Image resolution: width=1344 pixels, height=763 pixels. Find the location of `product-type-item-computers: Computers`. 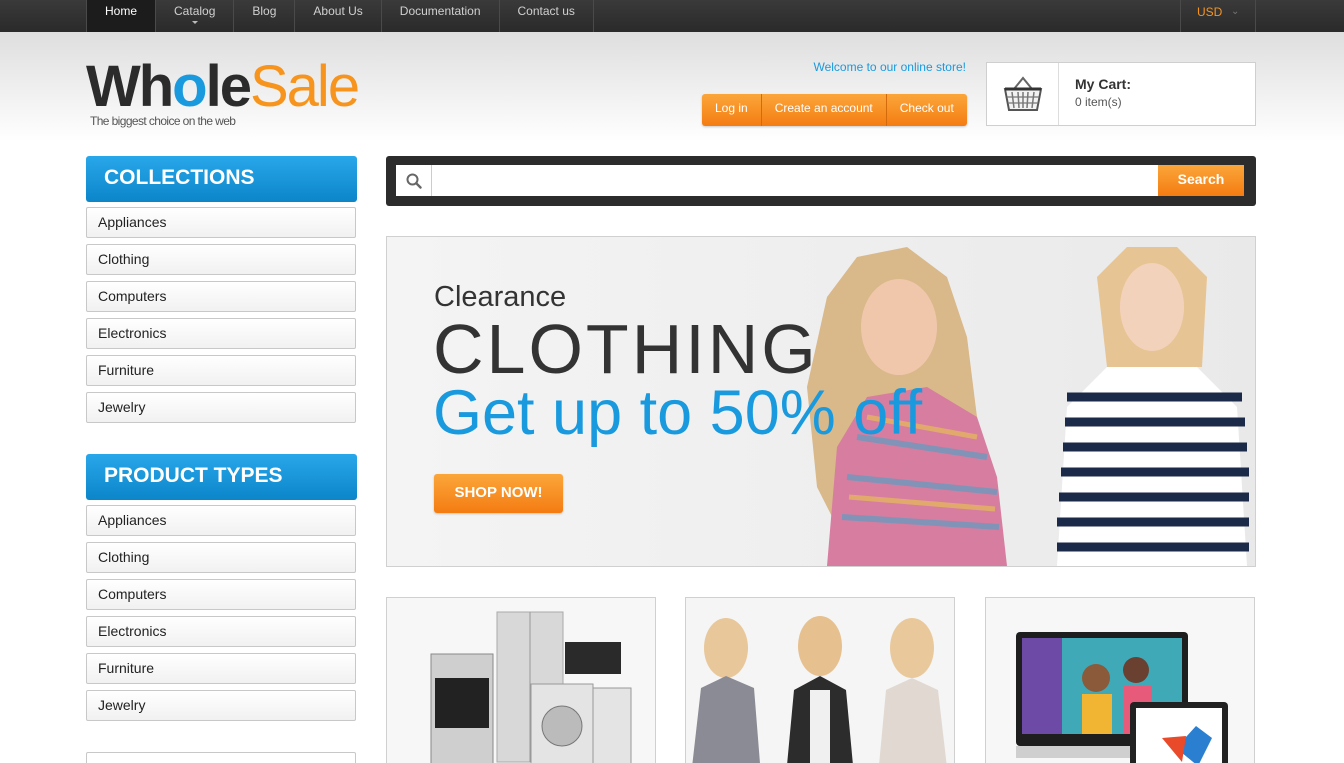

product-type-item-computers: Computers is located at coordinates (221, 594).